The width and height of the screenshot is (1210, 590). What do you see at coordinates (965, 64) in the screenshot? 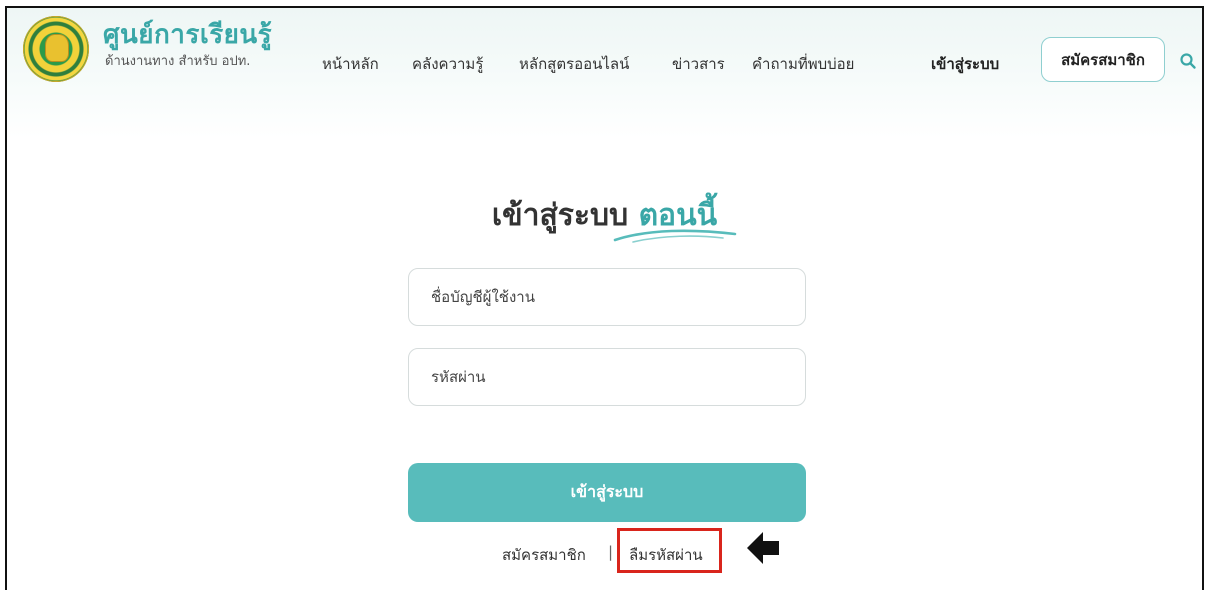
I see `nav-login-link: เข้าสู่ระบบ` at bounding box center [965, 64].